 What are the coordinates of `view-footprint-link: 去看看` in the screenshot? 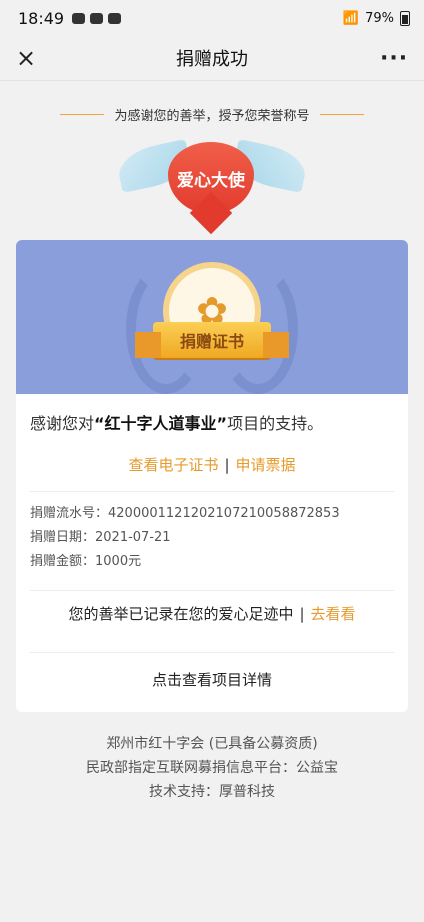 It's located at (333, 614).